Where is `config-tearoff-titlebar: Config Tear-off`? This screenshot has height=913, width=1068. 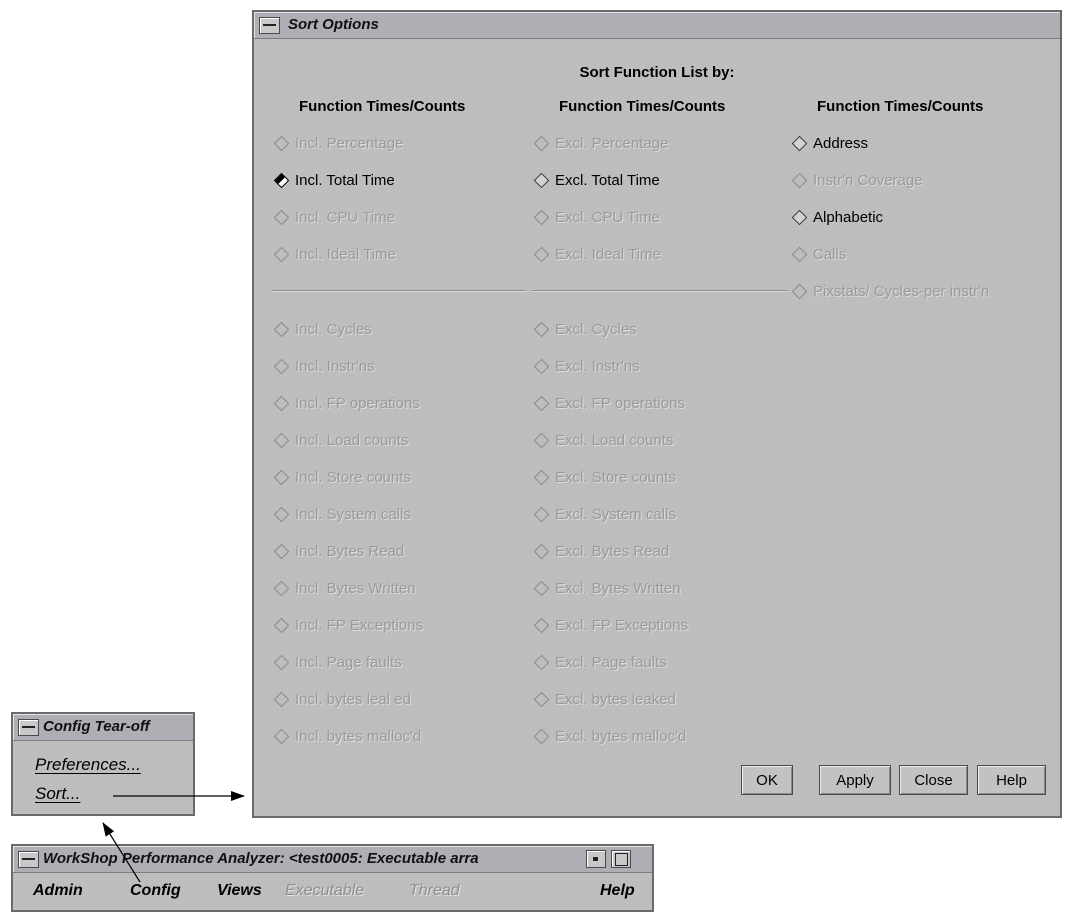 config-tearoff-titlebar: Config Tear-off is located at coordinates (103, 727).